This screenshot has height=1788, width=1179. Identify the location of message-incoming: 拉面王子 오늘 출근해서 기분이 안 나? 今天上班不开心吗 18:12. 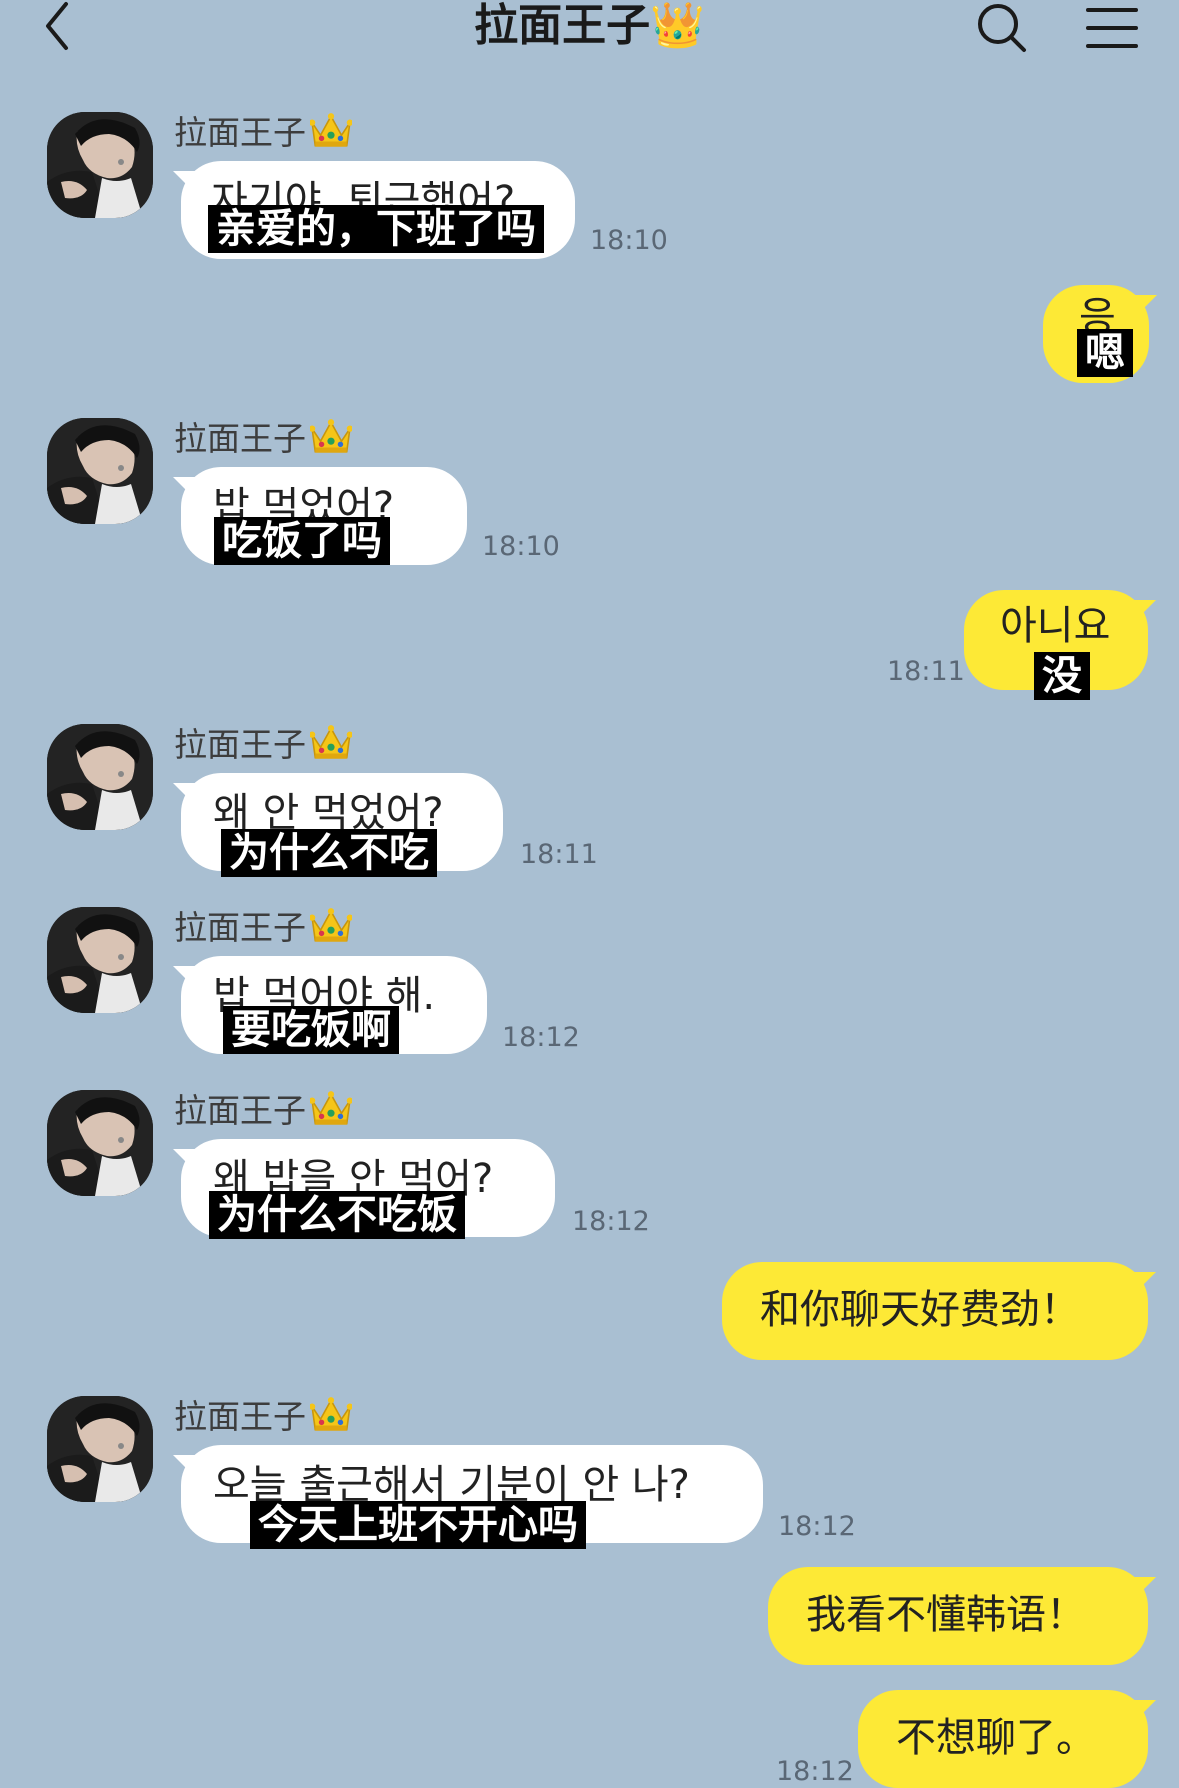
(589, 1481).